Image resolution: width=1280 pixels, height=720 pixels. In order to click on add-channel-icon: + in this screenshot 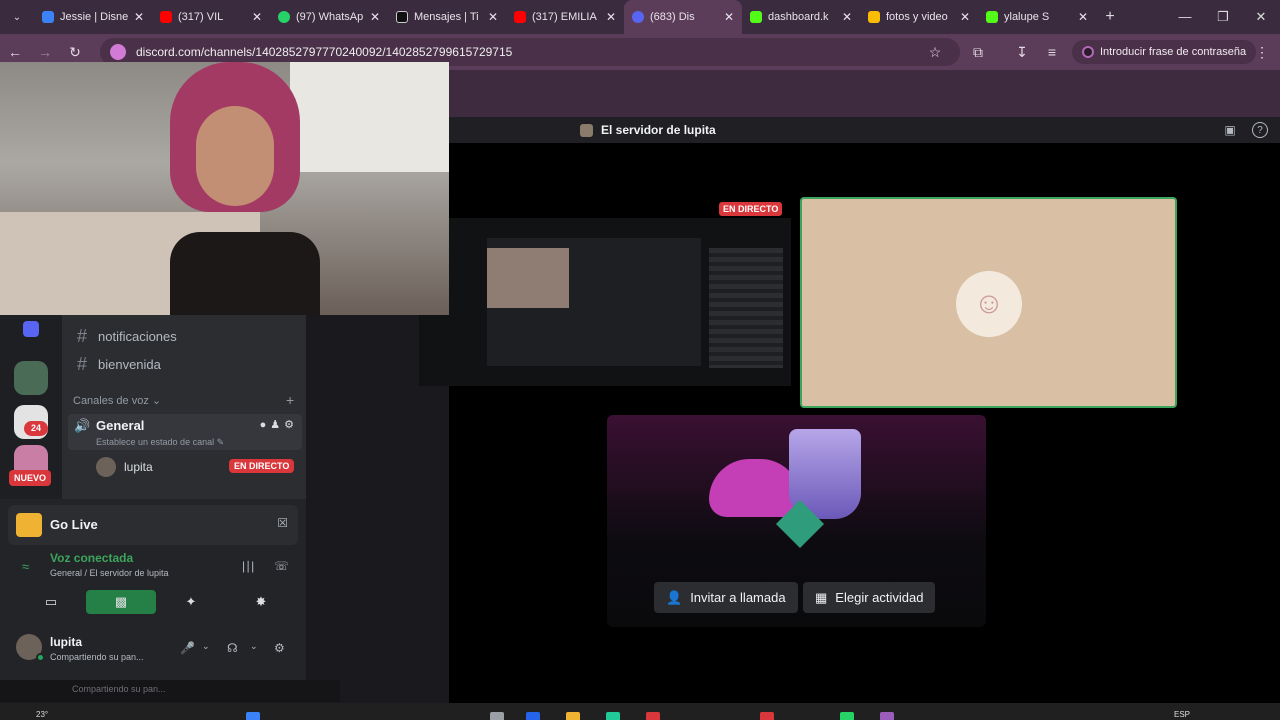, I will do `click(290, 400)`.